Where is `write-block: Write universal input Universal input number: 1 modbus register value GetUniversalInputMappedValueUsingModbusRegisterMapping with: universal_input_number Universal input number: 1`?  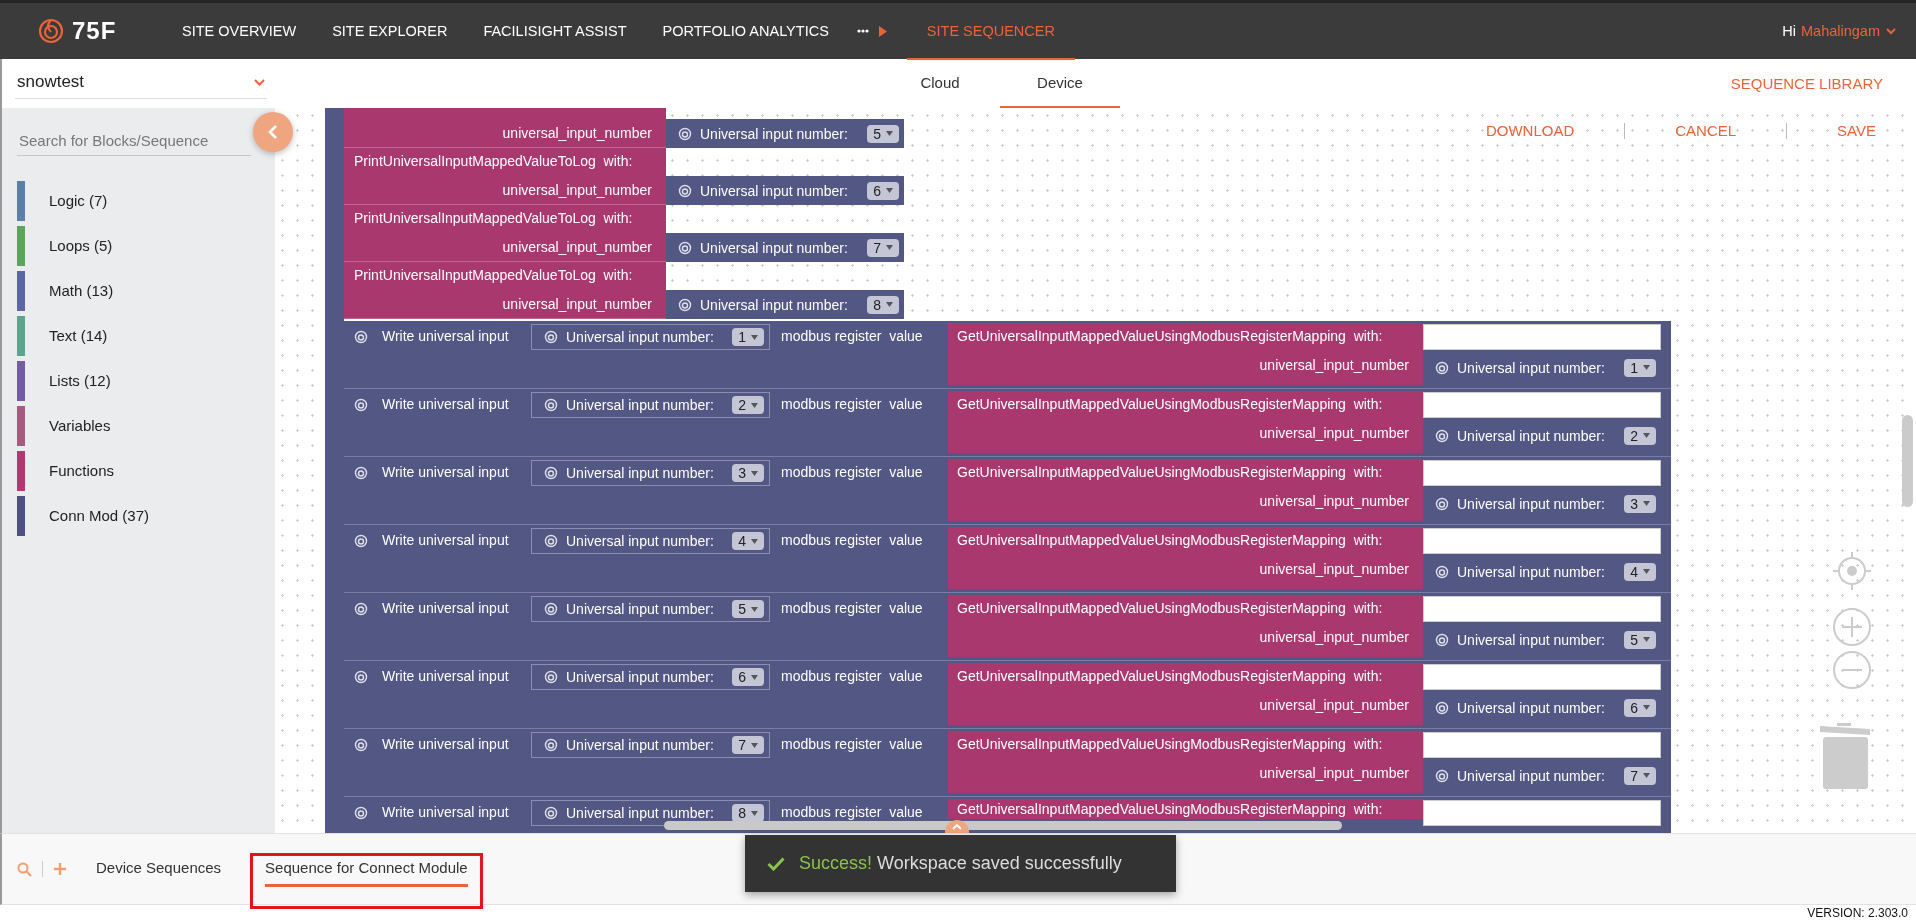
write-block: Write universal input Universal input number: 1 modbus register value GetUniversalInputMappedValueUsingModbusRegisterMapping with: universal_input_number Universal input number: 1 is located at coordinates (1007, 355).